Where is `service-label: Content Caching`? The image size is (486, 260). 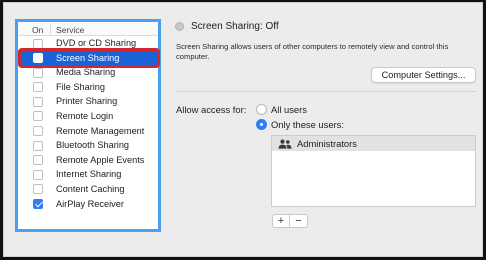 service-label: Content Caching is located at coordinates (90, 188).